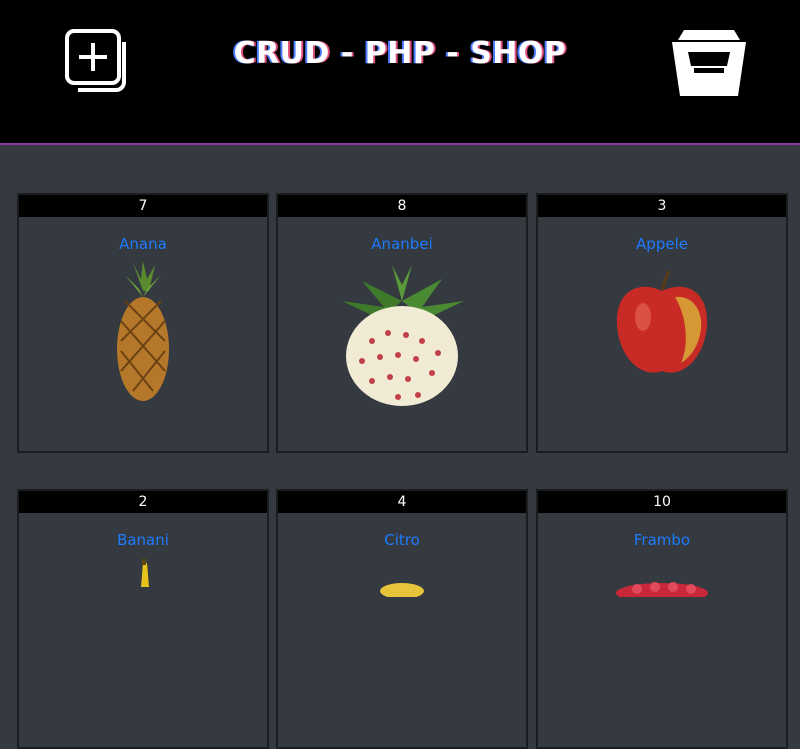 Image resolution: width=800 pixels, height=749 pixels. Describe the element at coordinates (143, 502) in the screenshot. I see `product-quantity: 2` at that location.